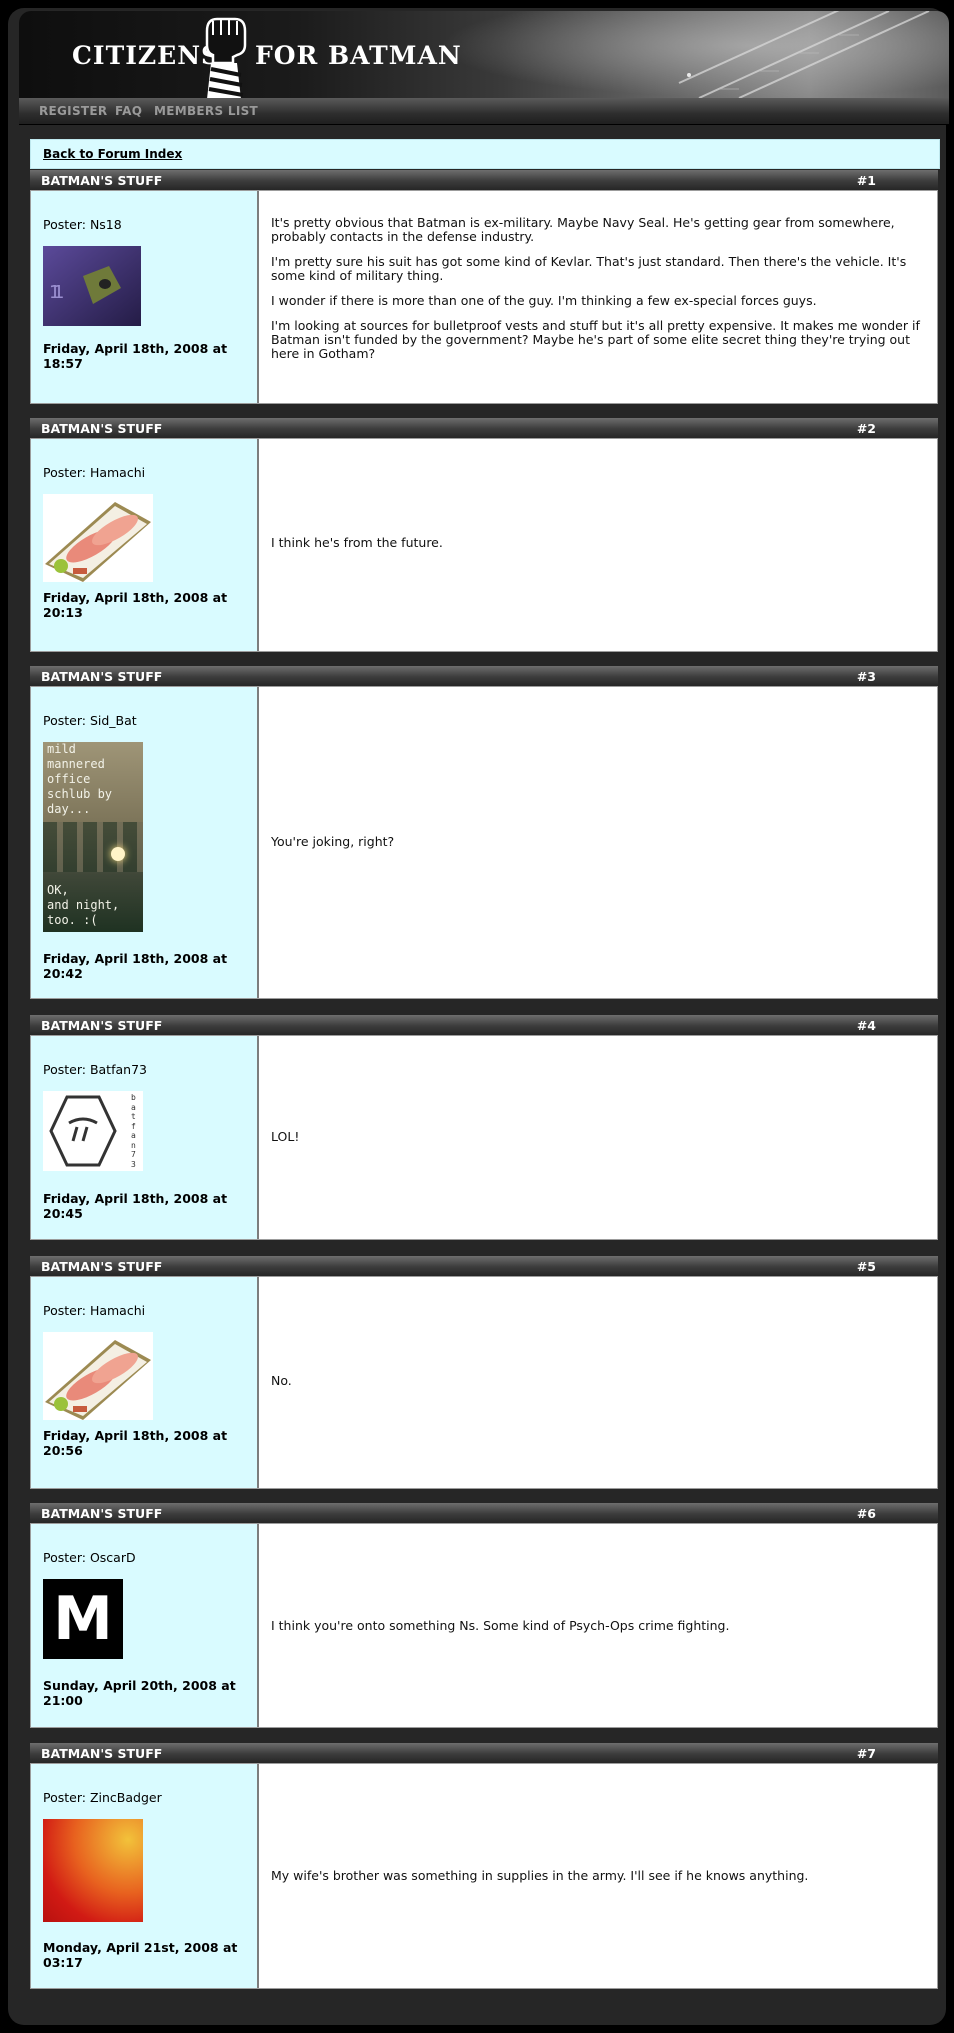  I want to click on post-date: Monday, April 21st, 2008 at 03:17, so click(140, 1955).